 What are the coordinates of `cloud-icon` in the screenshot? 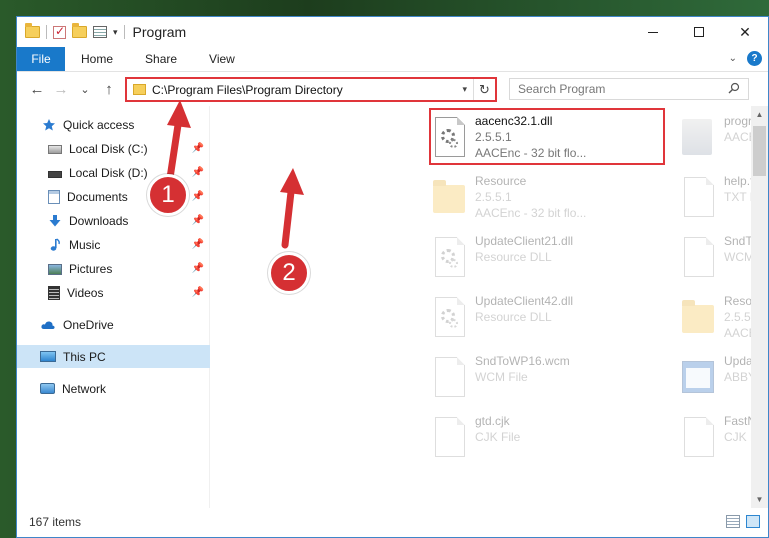 It's located at (48, 324).